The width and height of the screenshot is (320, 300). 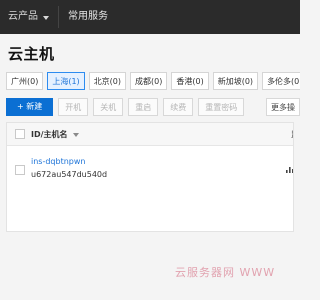 What do you see at coordinates (125, 107) in the screenshot?
I see `instance-toolbar: + 新建 开机 关机 重启 续费 重置密码` at bounding box center [125, 107].